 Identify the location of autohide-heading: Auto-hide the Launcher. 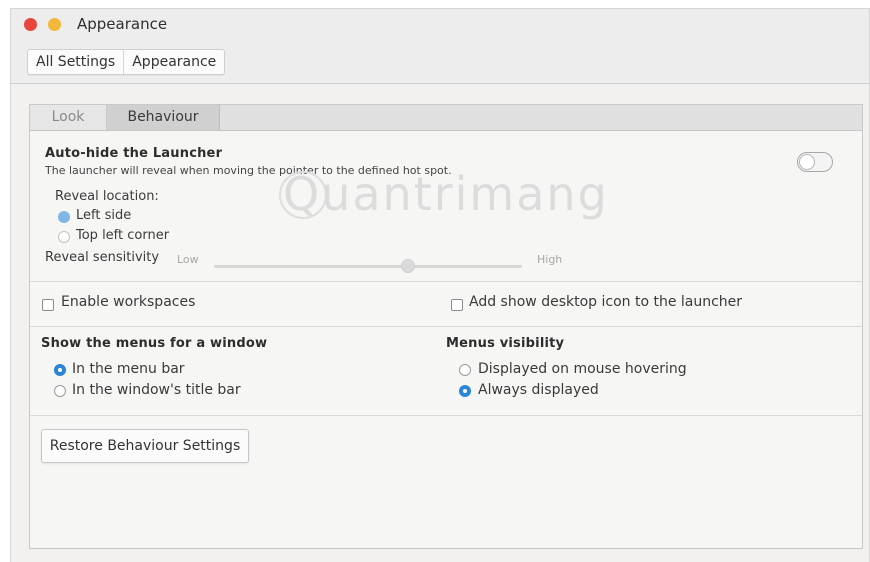
(134, 153).